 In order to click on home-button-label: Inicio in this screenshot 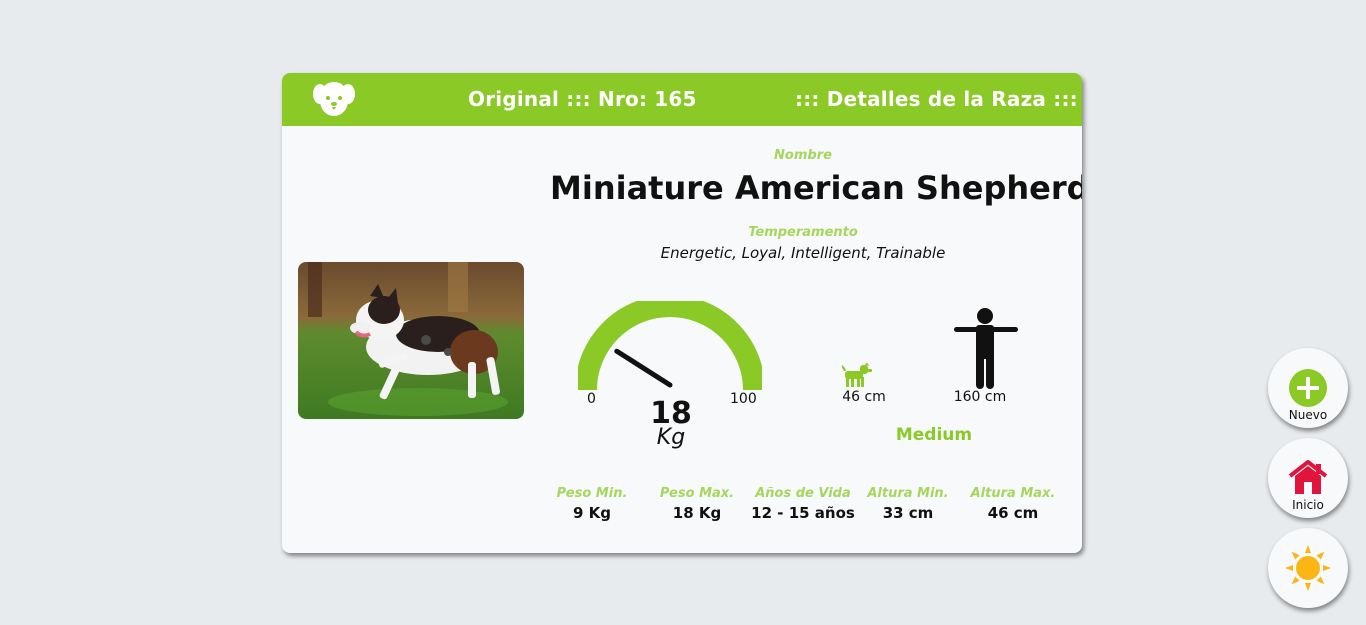, I will do `click(1308, 505)`.